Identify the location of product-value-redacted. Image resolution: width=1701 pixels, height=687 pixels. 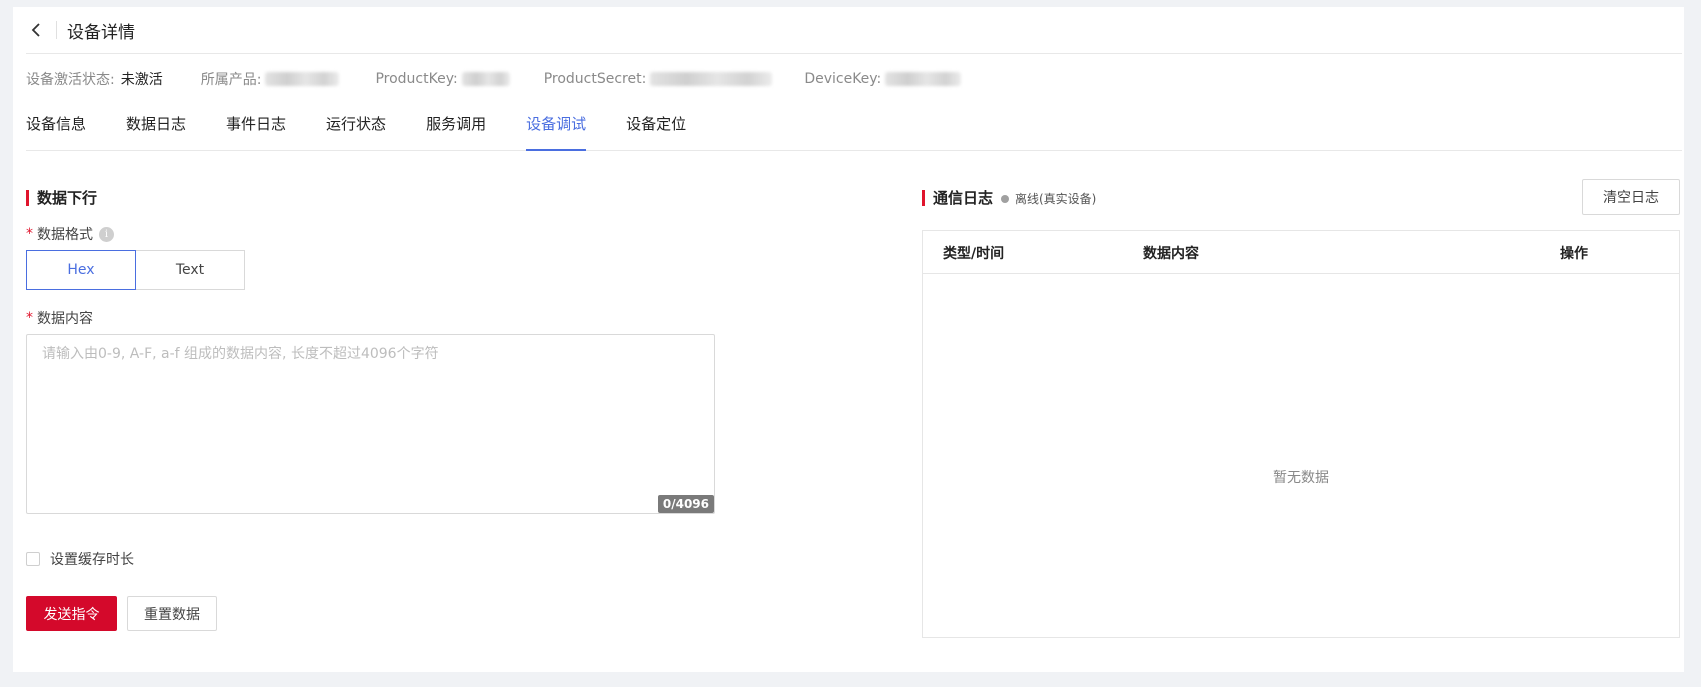
(302, 79).